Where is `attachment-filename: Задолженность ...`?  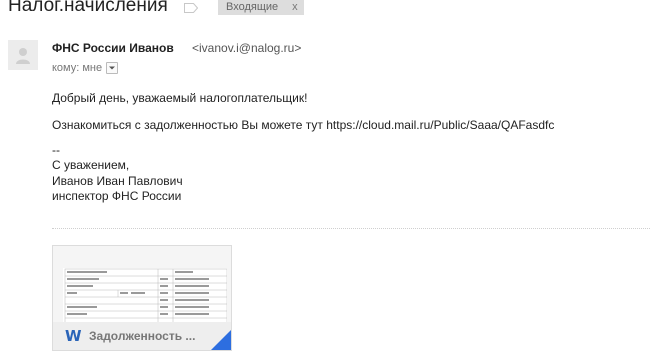 attachment-filename: Задолженность ... is located at coordinates (142, 336).